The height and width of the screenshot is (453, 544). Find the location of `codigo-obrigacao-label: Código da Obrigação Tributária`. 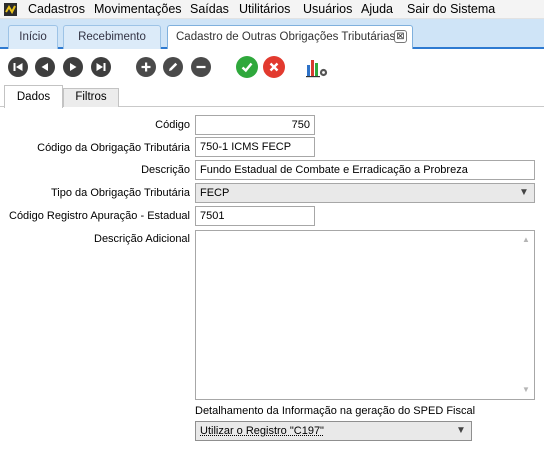

codigo-obrigacao-label: Código da Obrigação Tributária is located at coordinates (113, 148).